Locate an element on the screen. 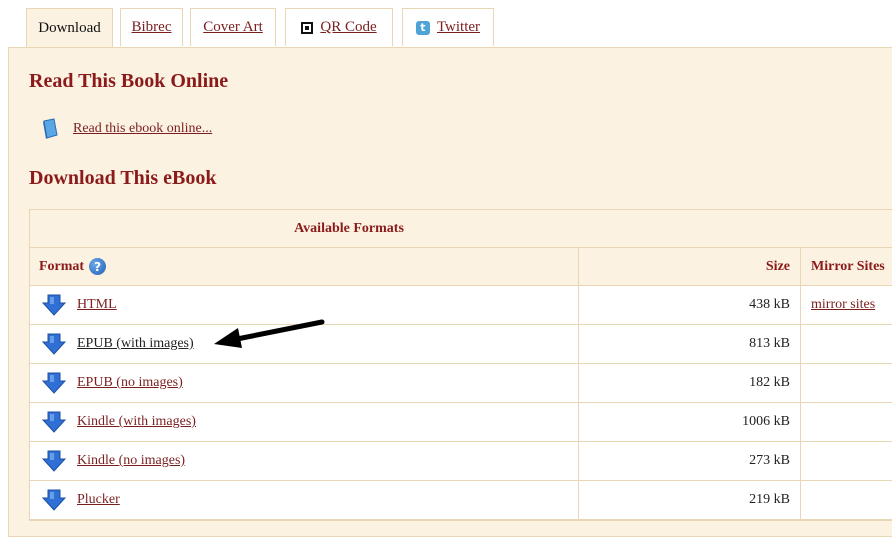 The height and width of the screenshot is (537, 892). annotation-arrow is located at coordinates (269, 333).